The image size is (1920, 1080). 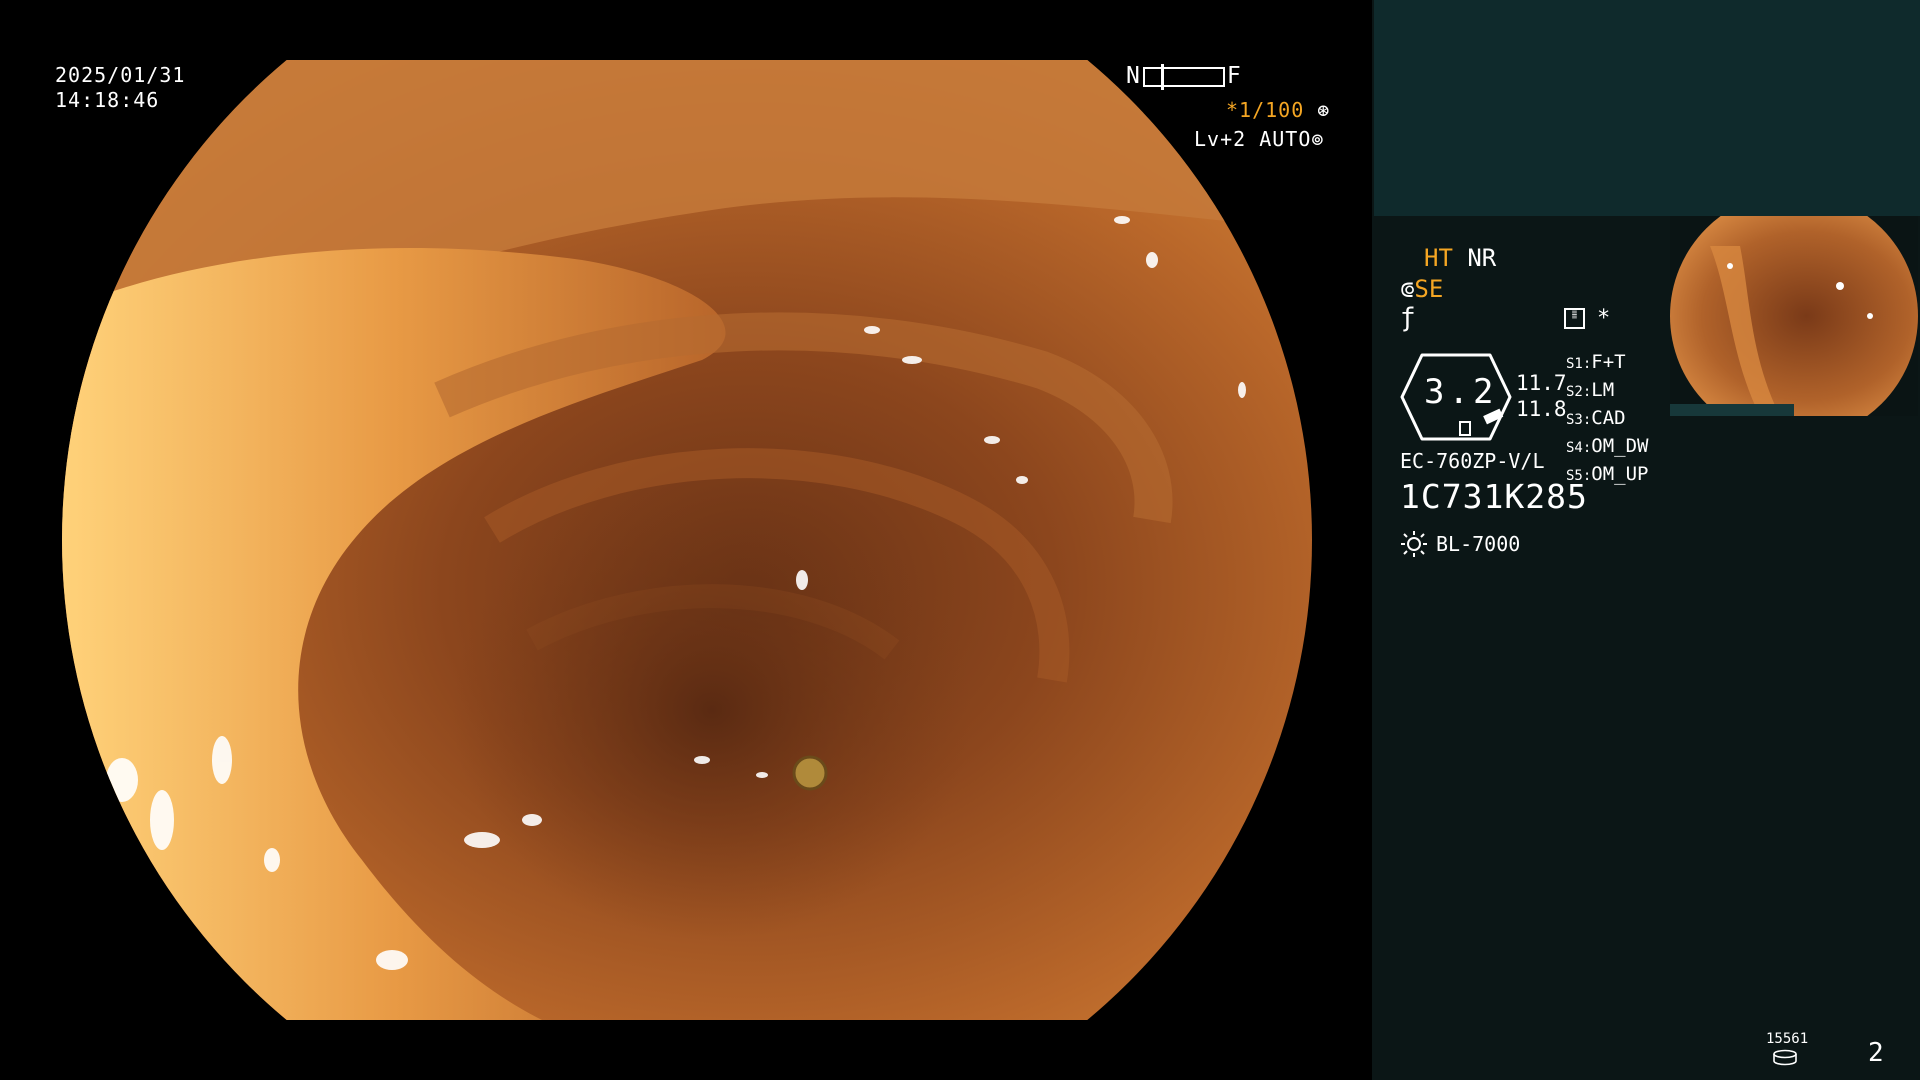 I want to click on focus-indicator: N F, so click(x=1184, y=76).